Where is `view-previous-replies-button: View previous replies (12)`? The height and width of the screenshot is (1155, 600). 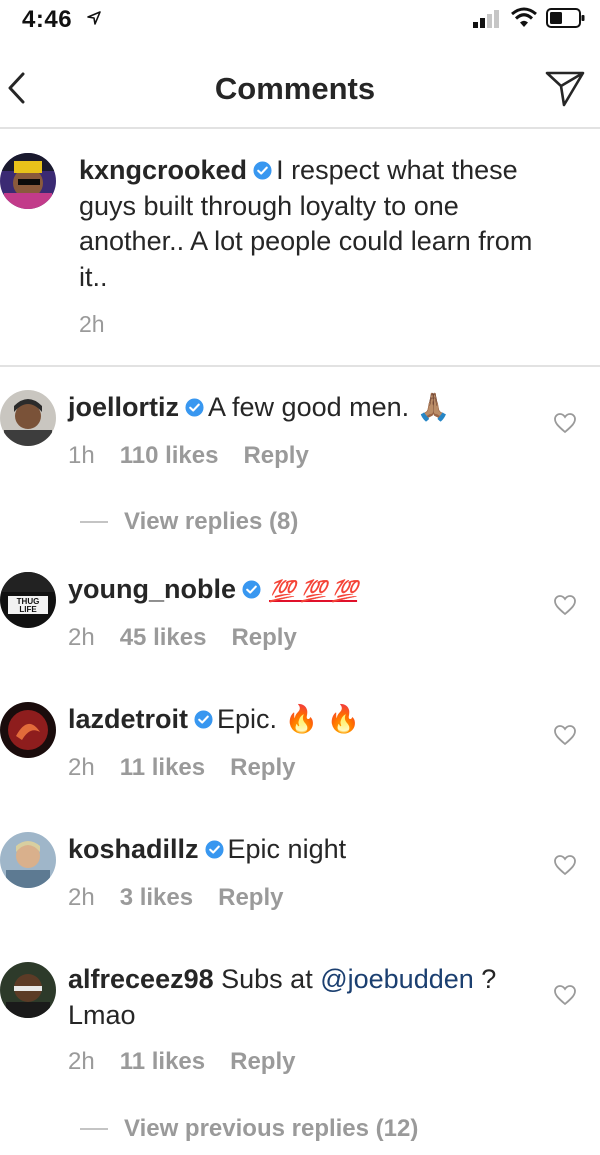
view-previous-replies-button: View previous replies (12) is located at coordinates (249, 1129).